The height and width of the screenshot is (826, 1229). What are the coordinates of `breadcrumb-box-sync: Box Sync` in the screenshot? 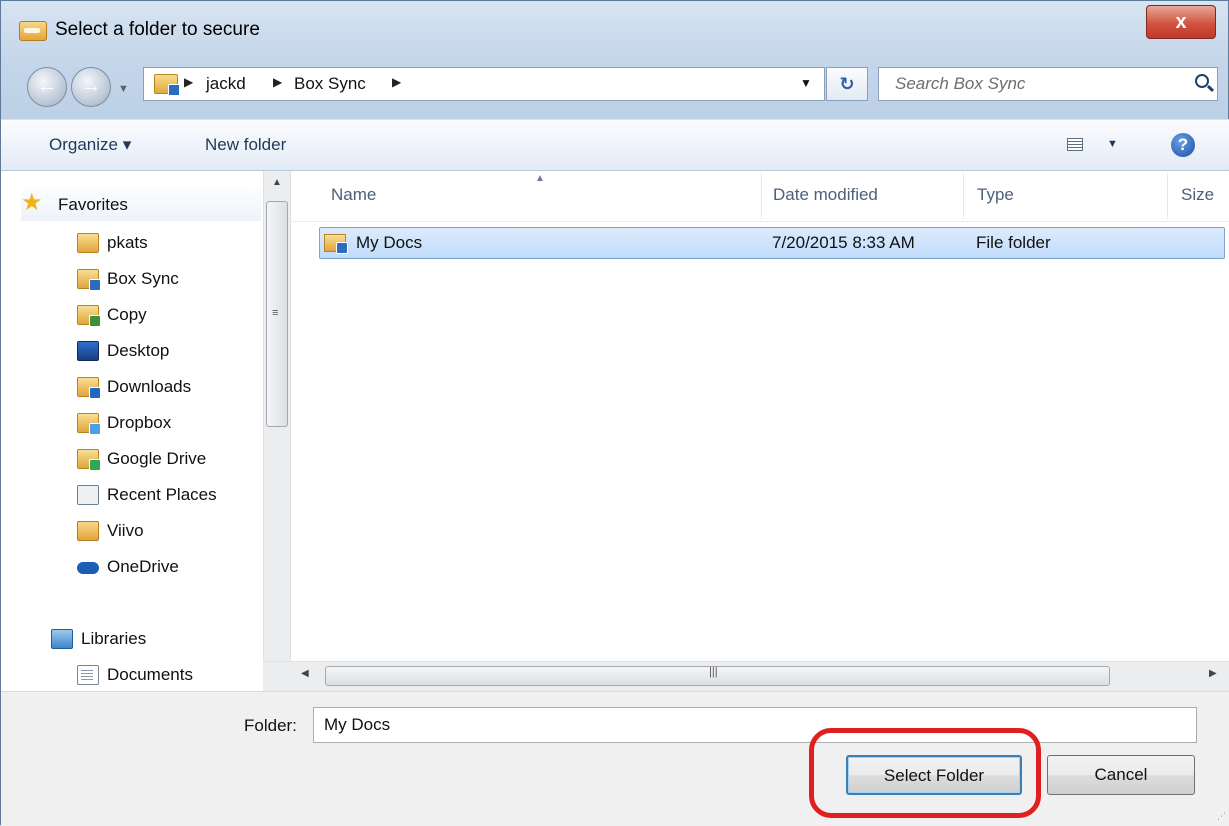 It's located at (330, 84).